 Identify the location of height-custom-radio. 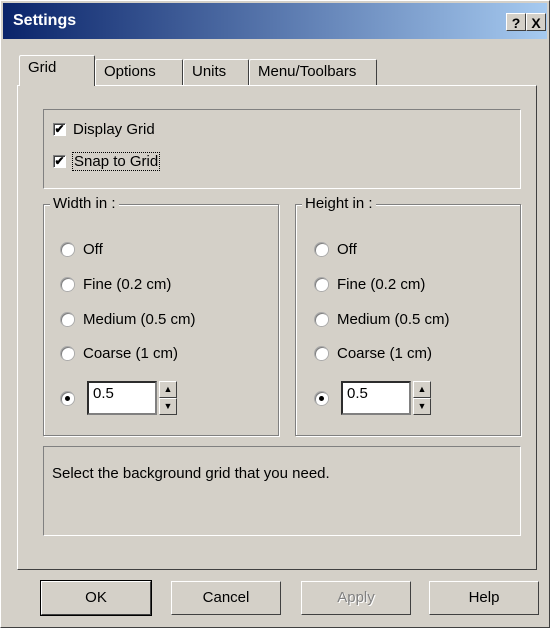
(321, 398).